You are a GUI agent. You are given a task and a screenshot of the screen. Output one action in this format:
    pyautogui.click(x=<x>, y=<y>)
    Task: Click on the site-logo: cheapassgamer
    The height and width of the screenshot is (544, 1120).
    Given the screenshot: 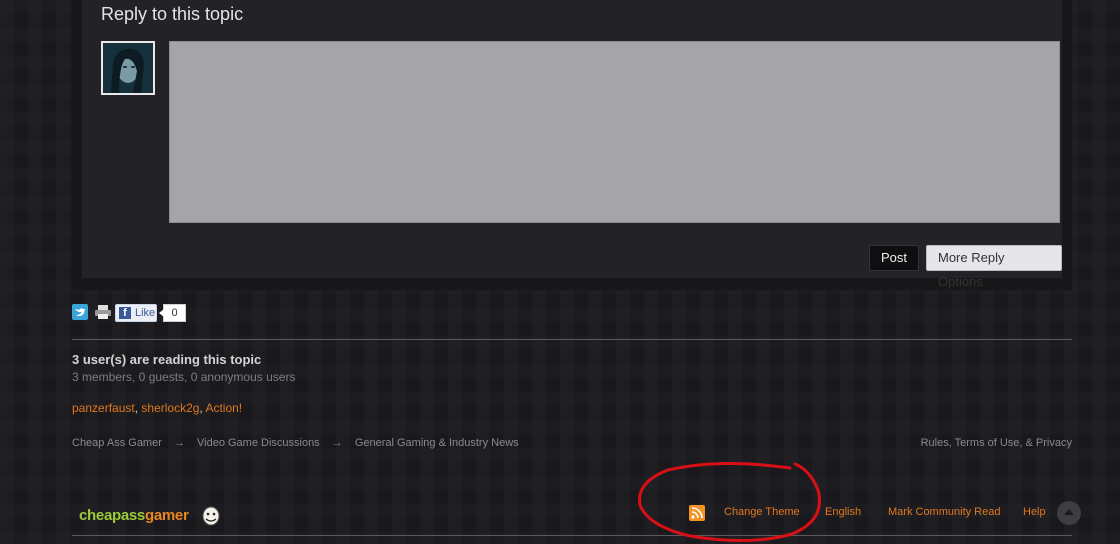 What is the action you would take?
    pyautogui.click(x=134, y=515)
    